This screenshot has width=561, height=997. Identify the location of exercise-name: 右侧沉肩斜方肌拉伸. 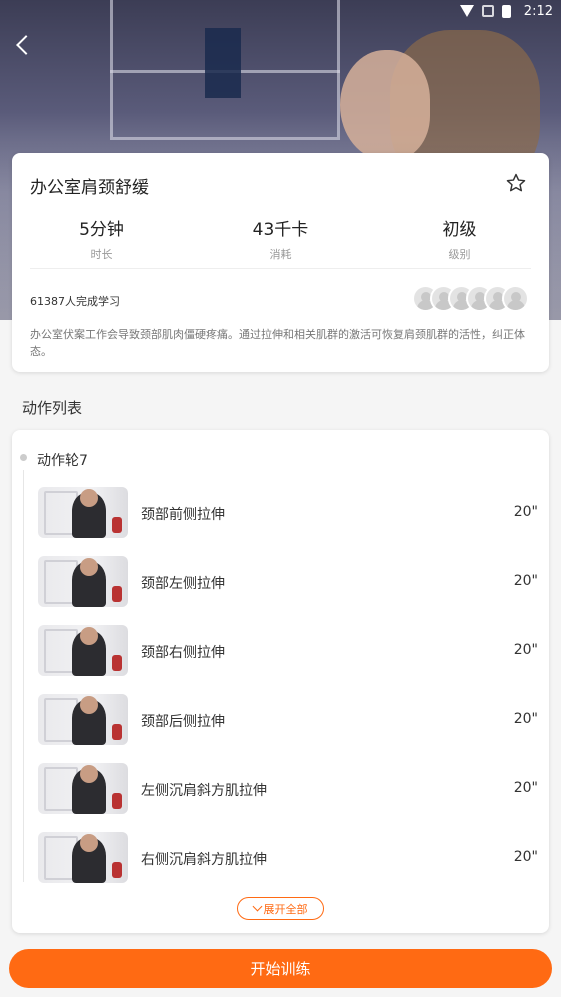
(204, 860).